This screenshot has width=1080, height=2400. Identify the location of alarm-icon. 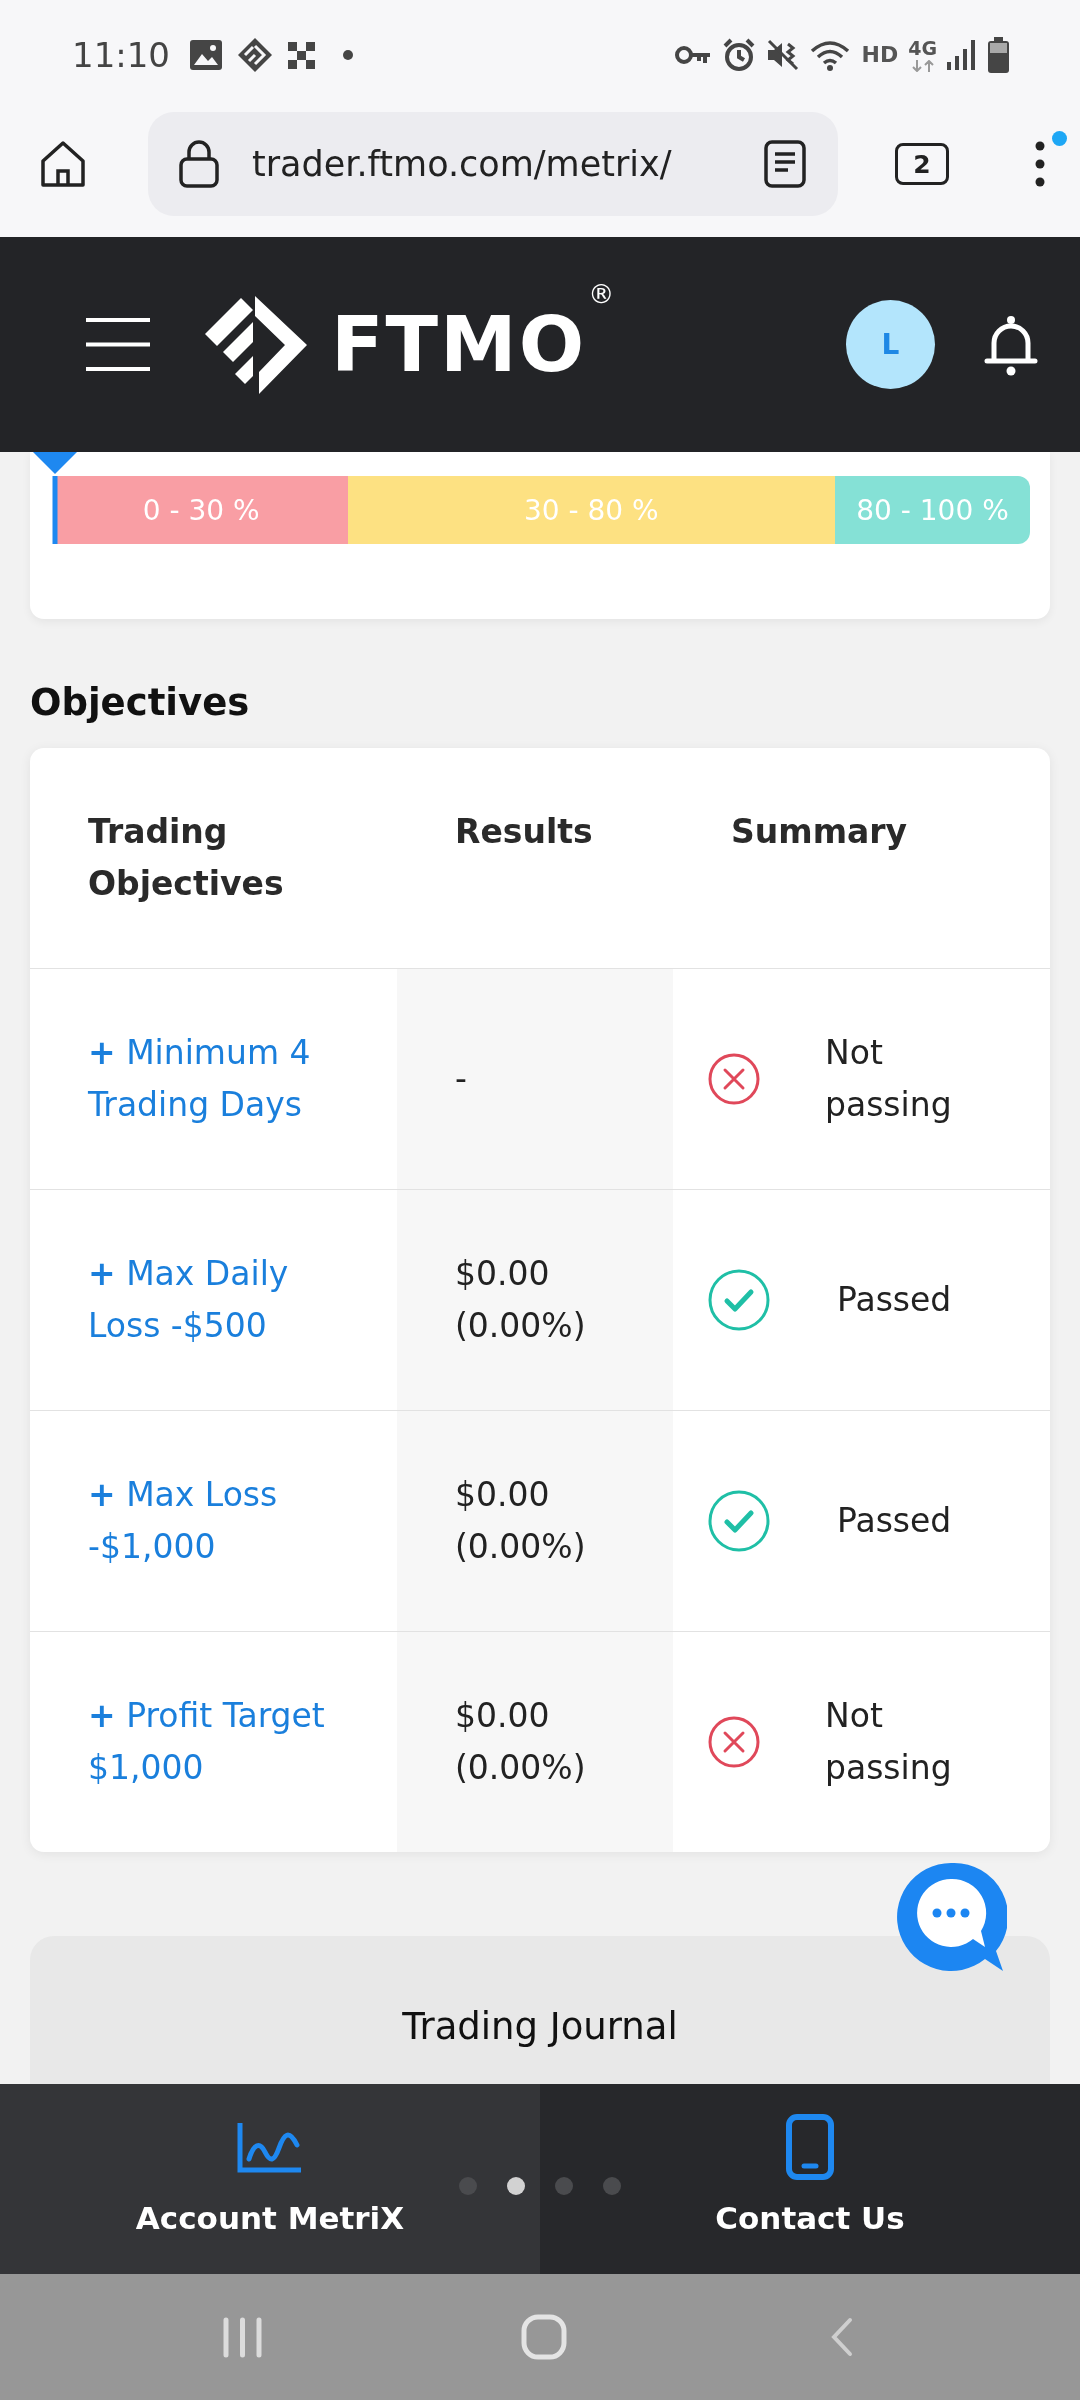
(739, 55).